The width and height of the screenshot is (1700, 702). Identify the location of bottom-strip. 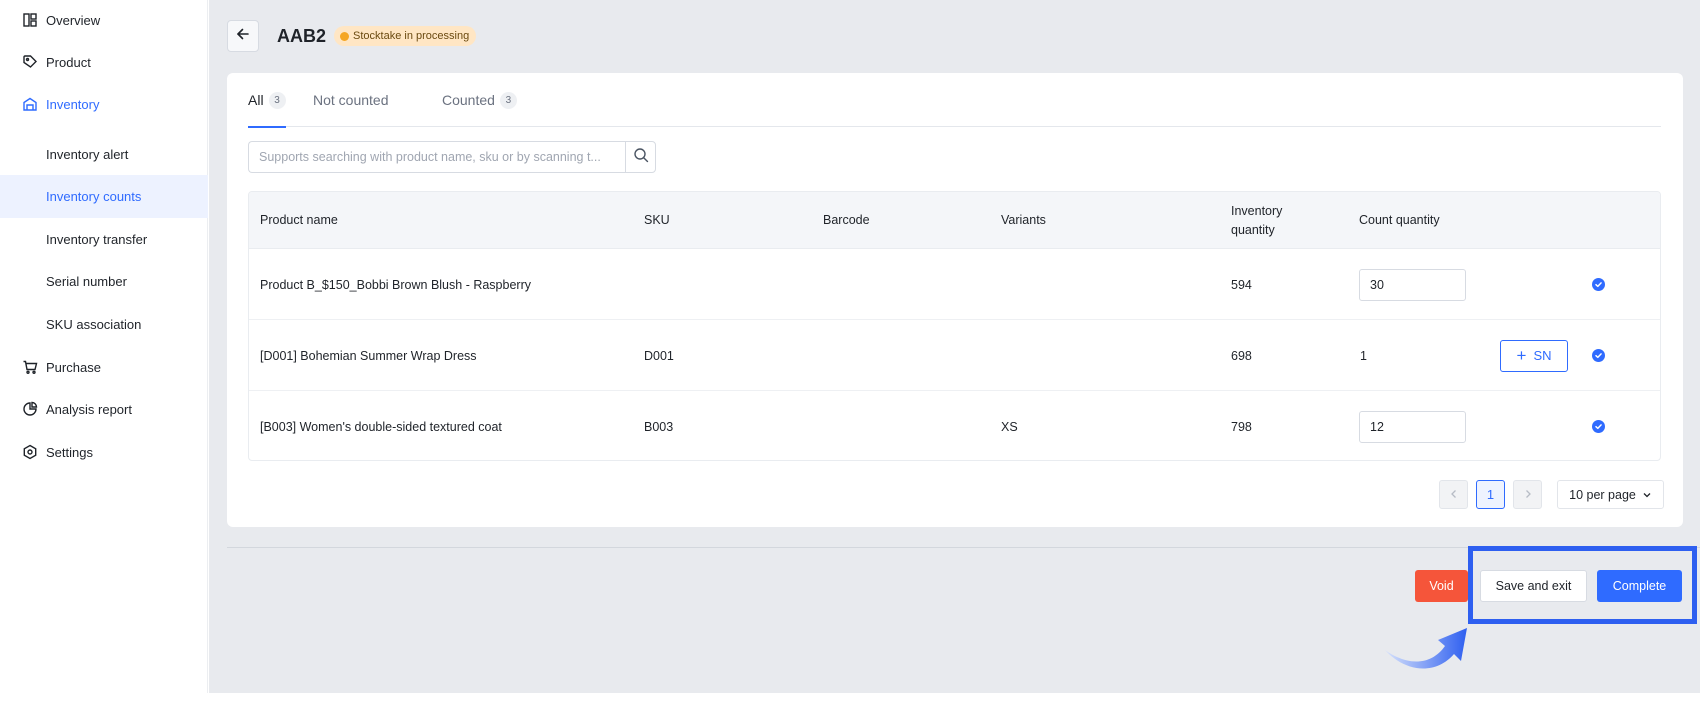
(850, 697).